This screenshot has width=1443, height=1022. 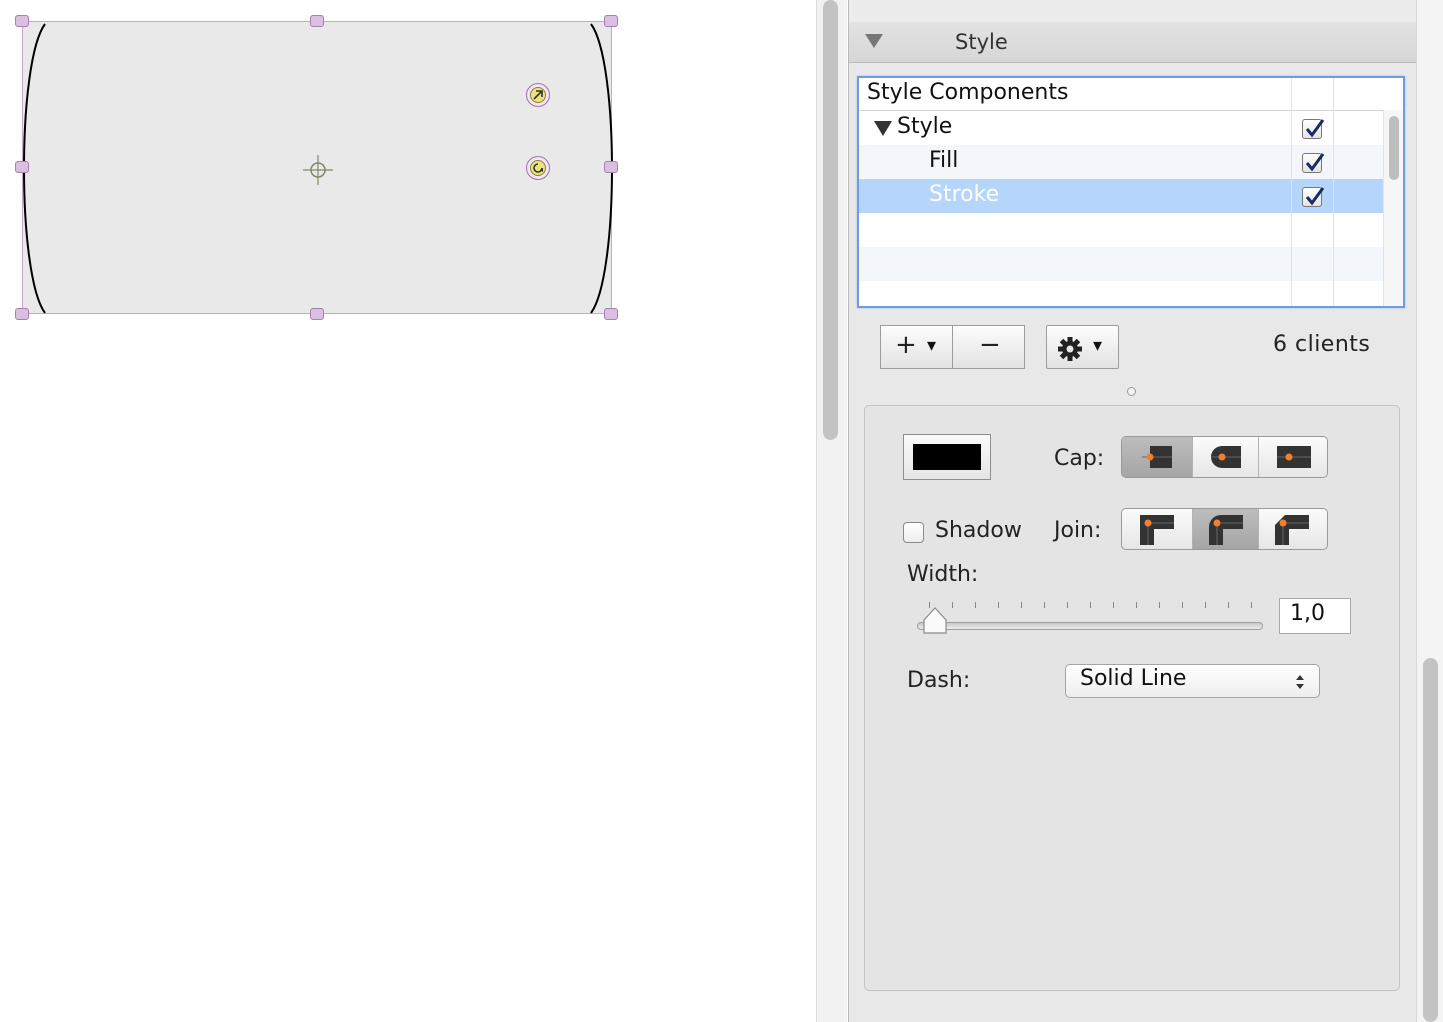 I want to click on shadow-label: Shadow, so click(x=978, y=530).